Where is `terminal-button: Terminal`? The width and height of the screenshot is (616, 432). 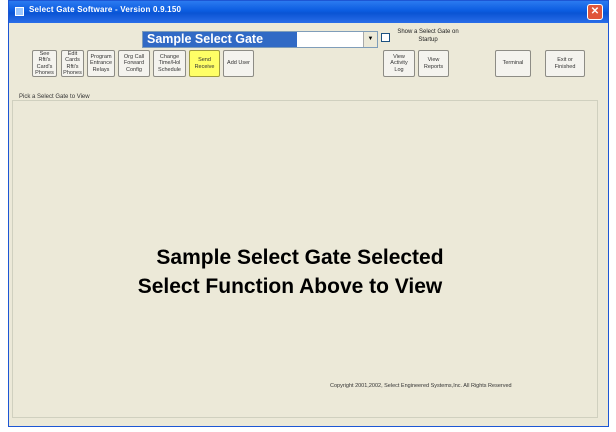
terminal-button: Terminal is located at coordinates (513, 63).